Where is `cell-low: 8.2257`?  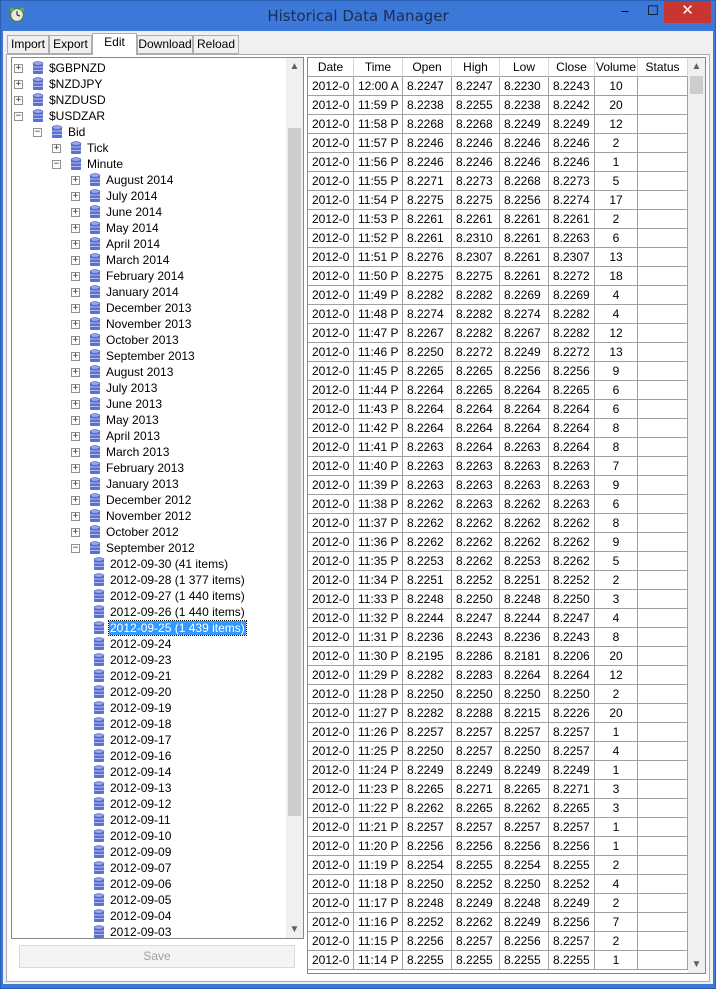
cell-low: 8.2257 is located at coordinates (524, 732).